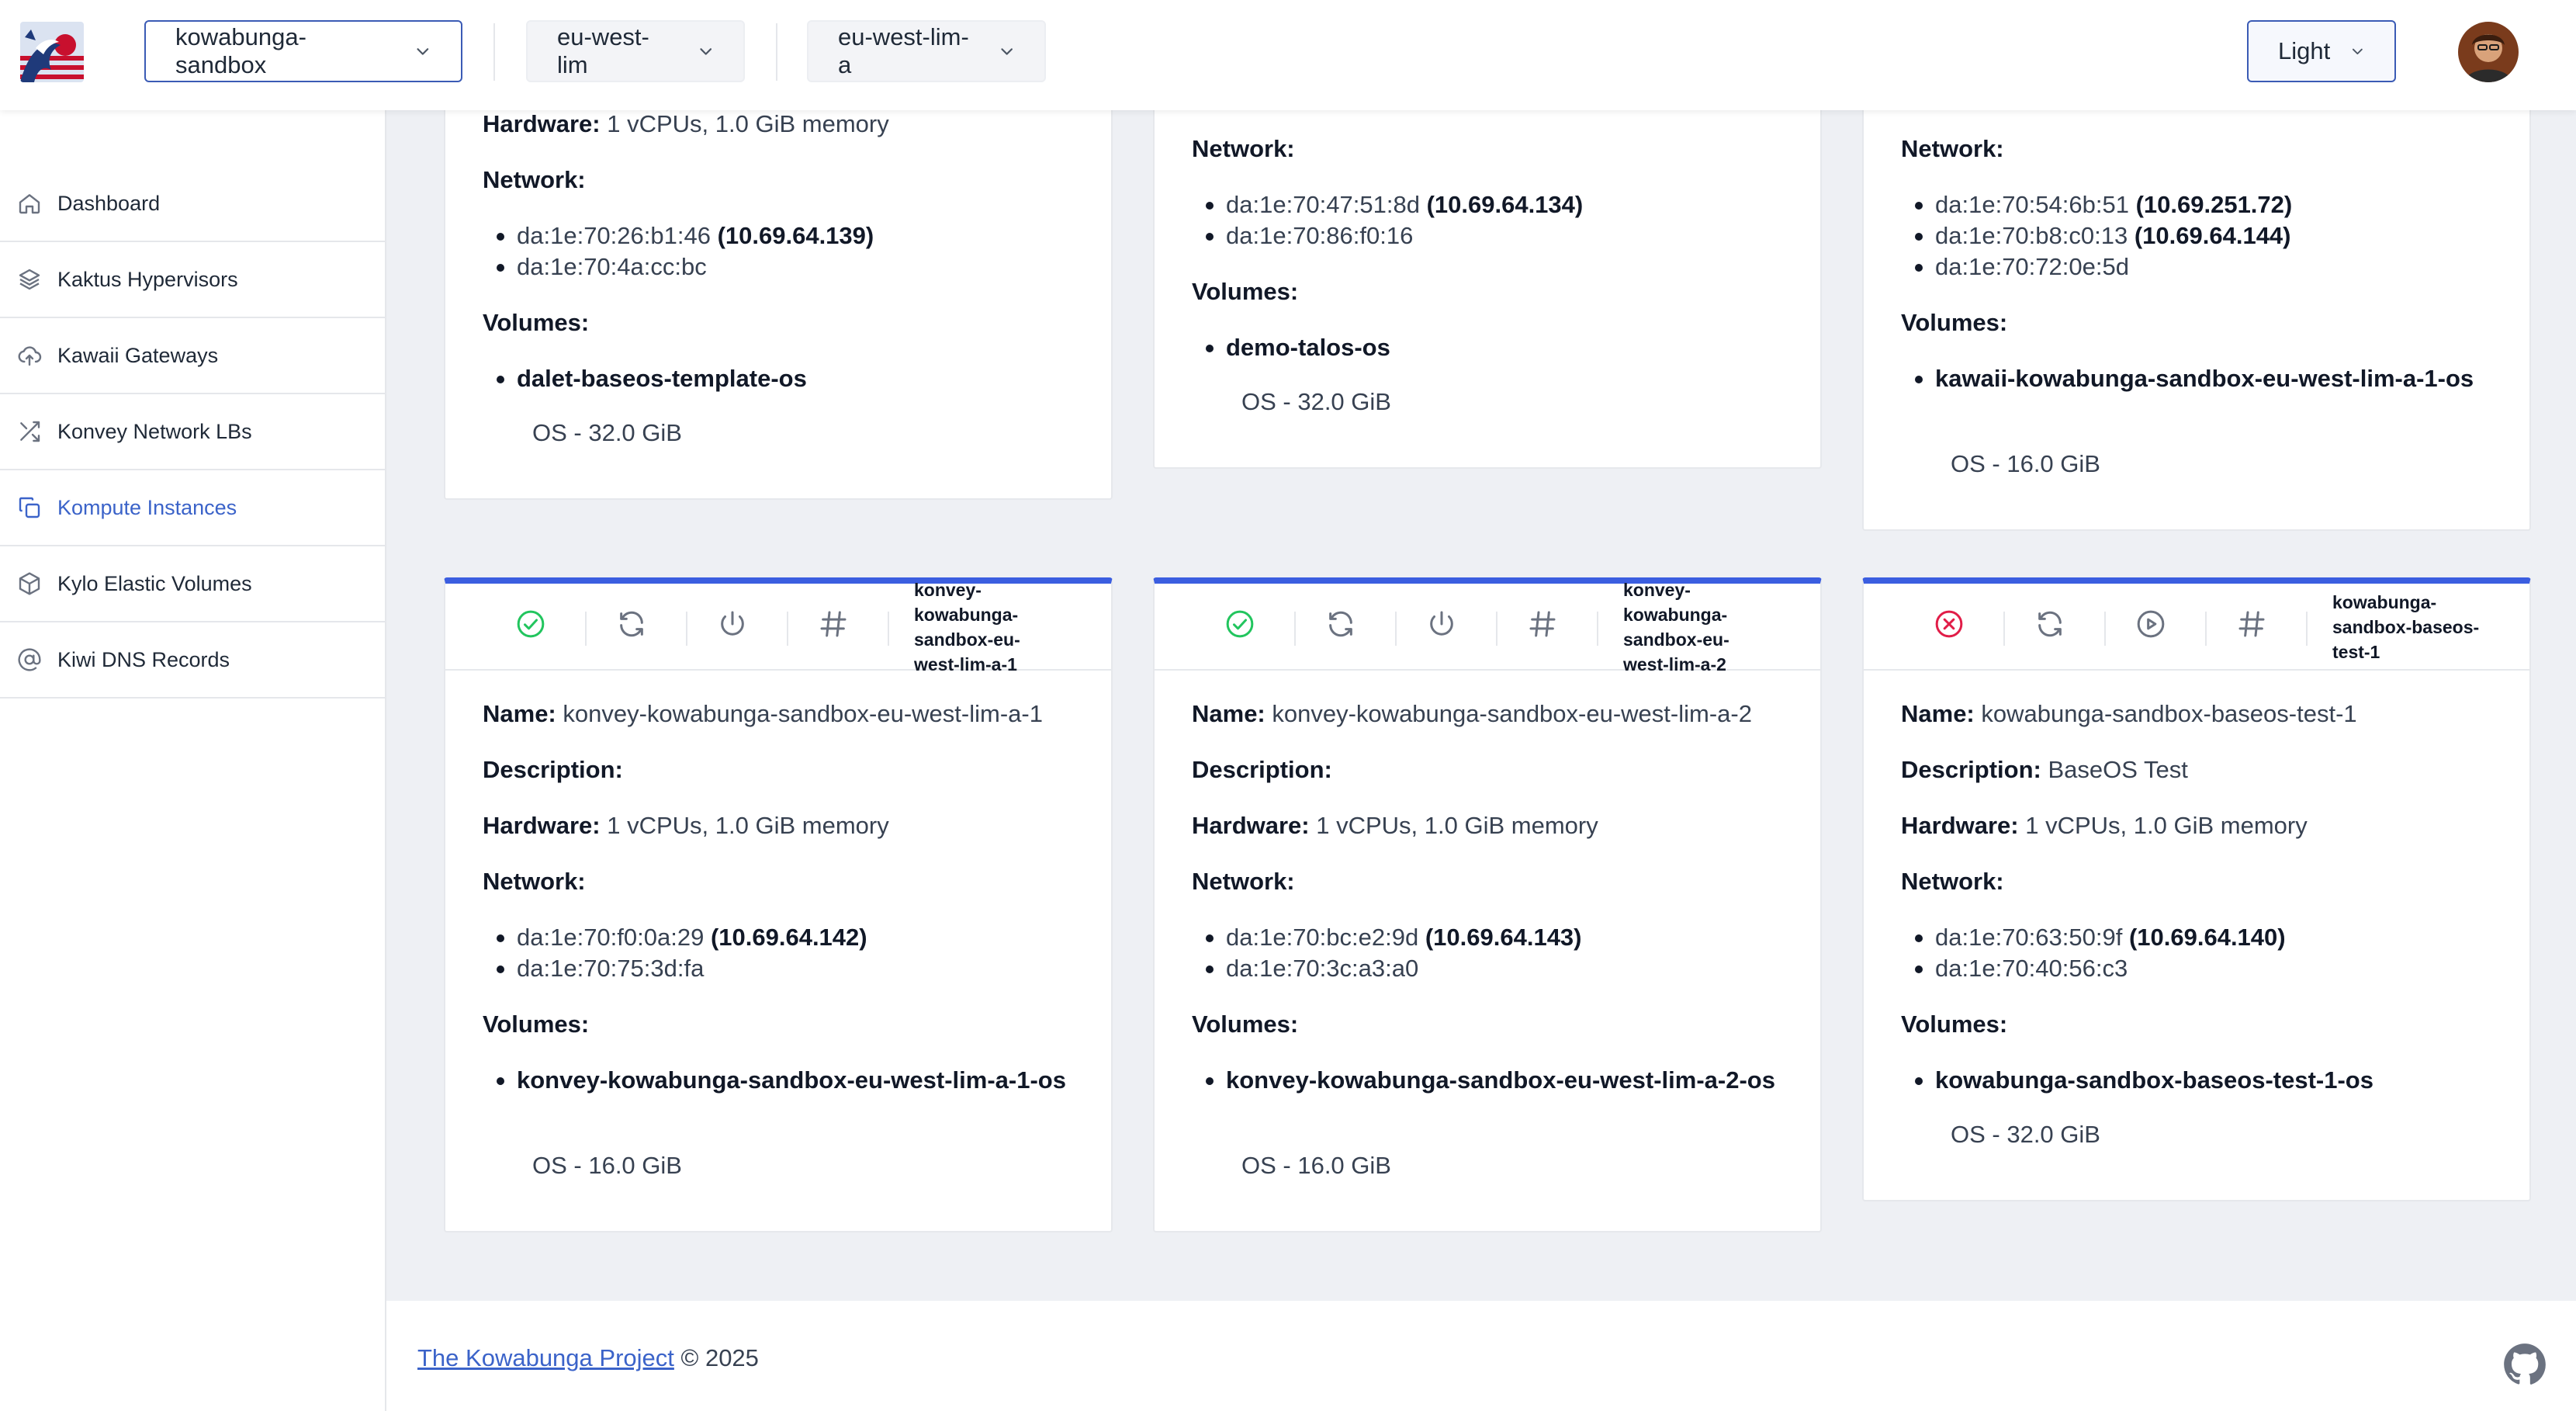 The height and width of the screenshot is (1411, 2576). I want to click on zone-selector-value: eu-west-lim-a, so click(903, 50).